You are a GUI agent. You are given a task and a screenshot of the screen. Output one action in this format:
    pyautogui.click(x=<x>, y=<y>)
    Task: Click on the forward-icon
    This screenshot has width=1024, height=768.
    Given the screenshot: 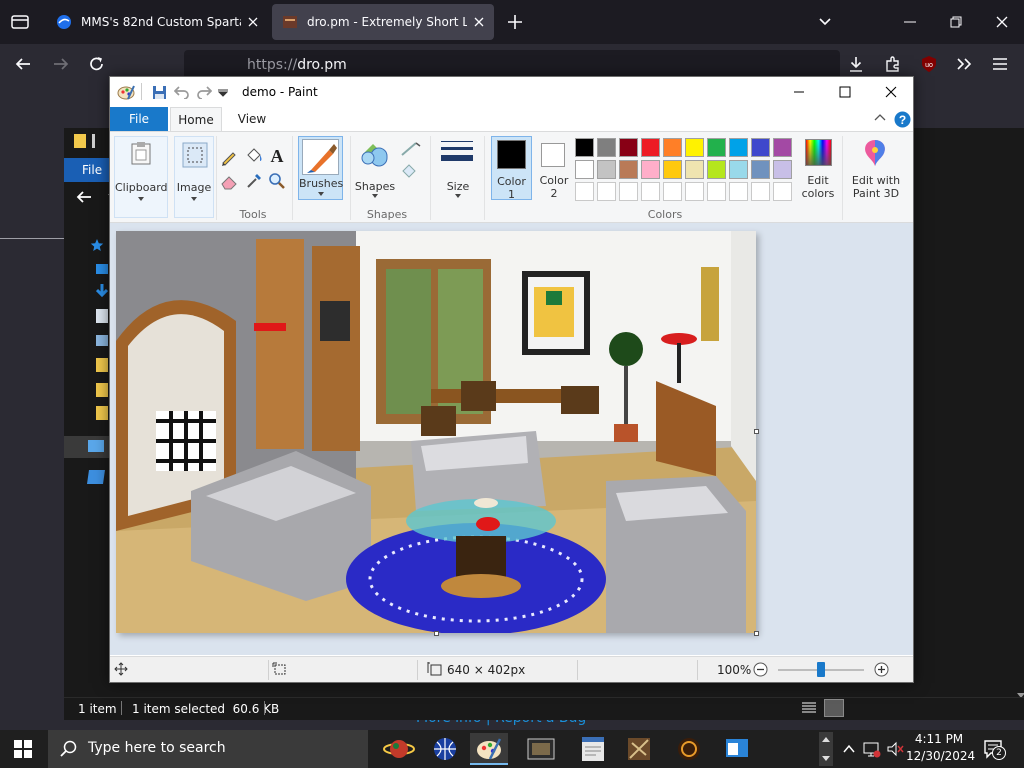 What is the action you would take?
    pyautogui.click(x=61, y=64)
    